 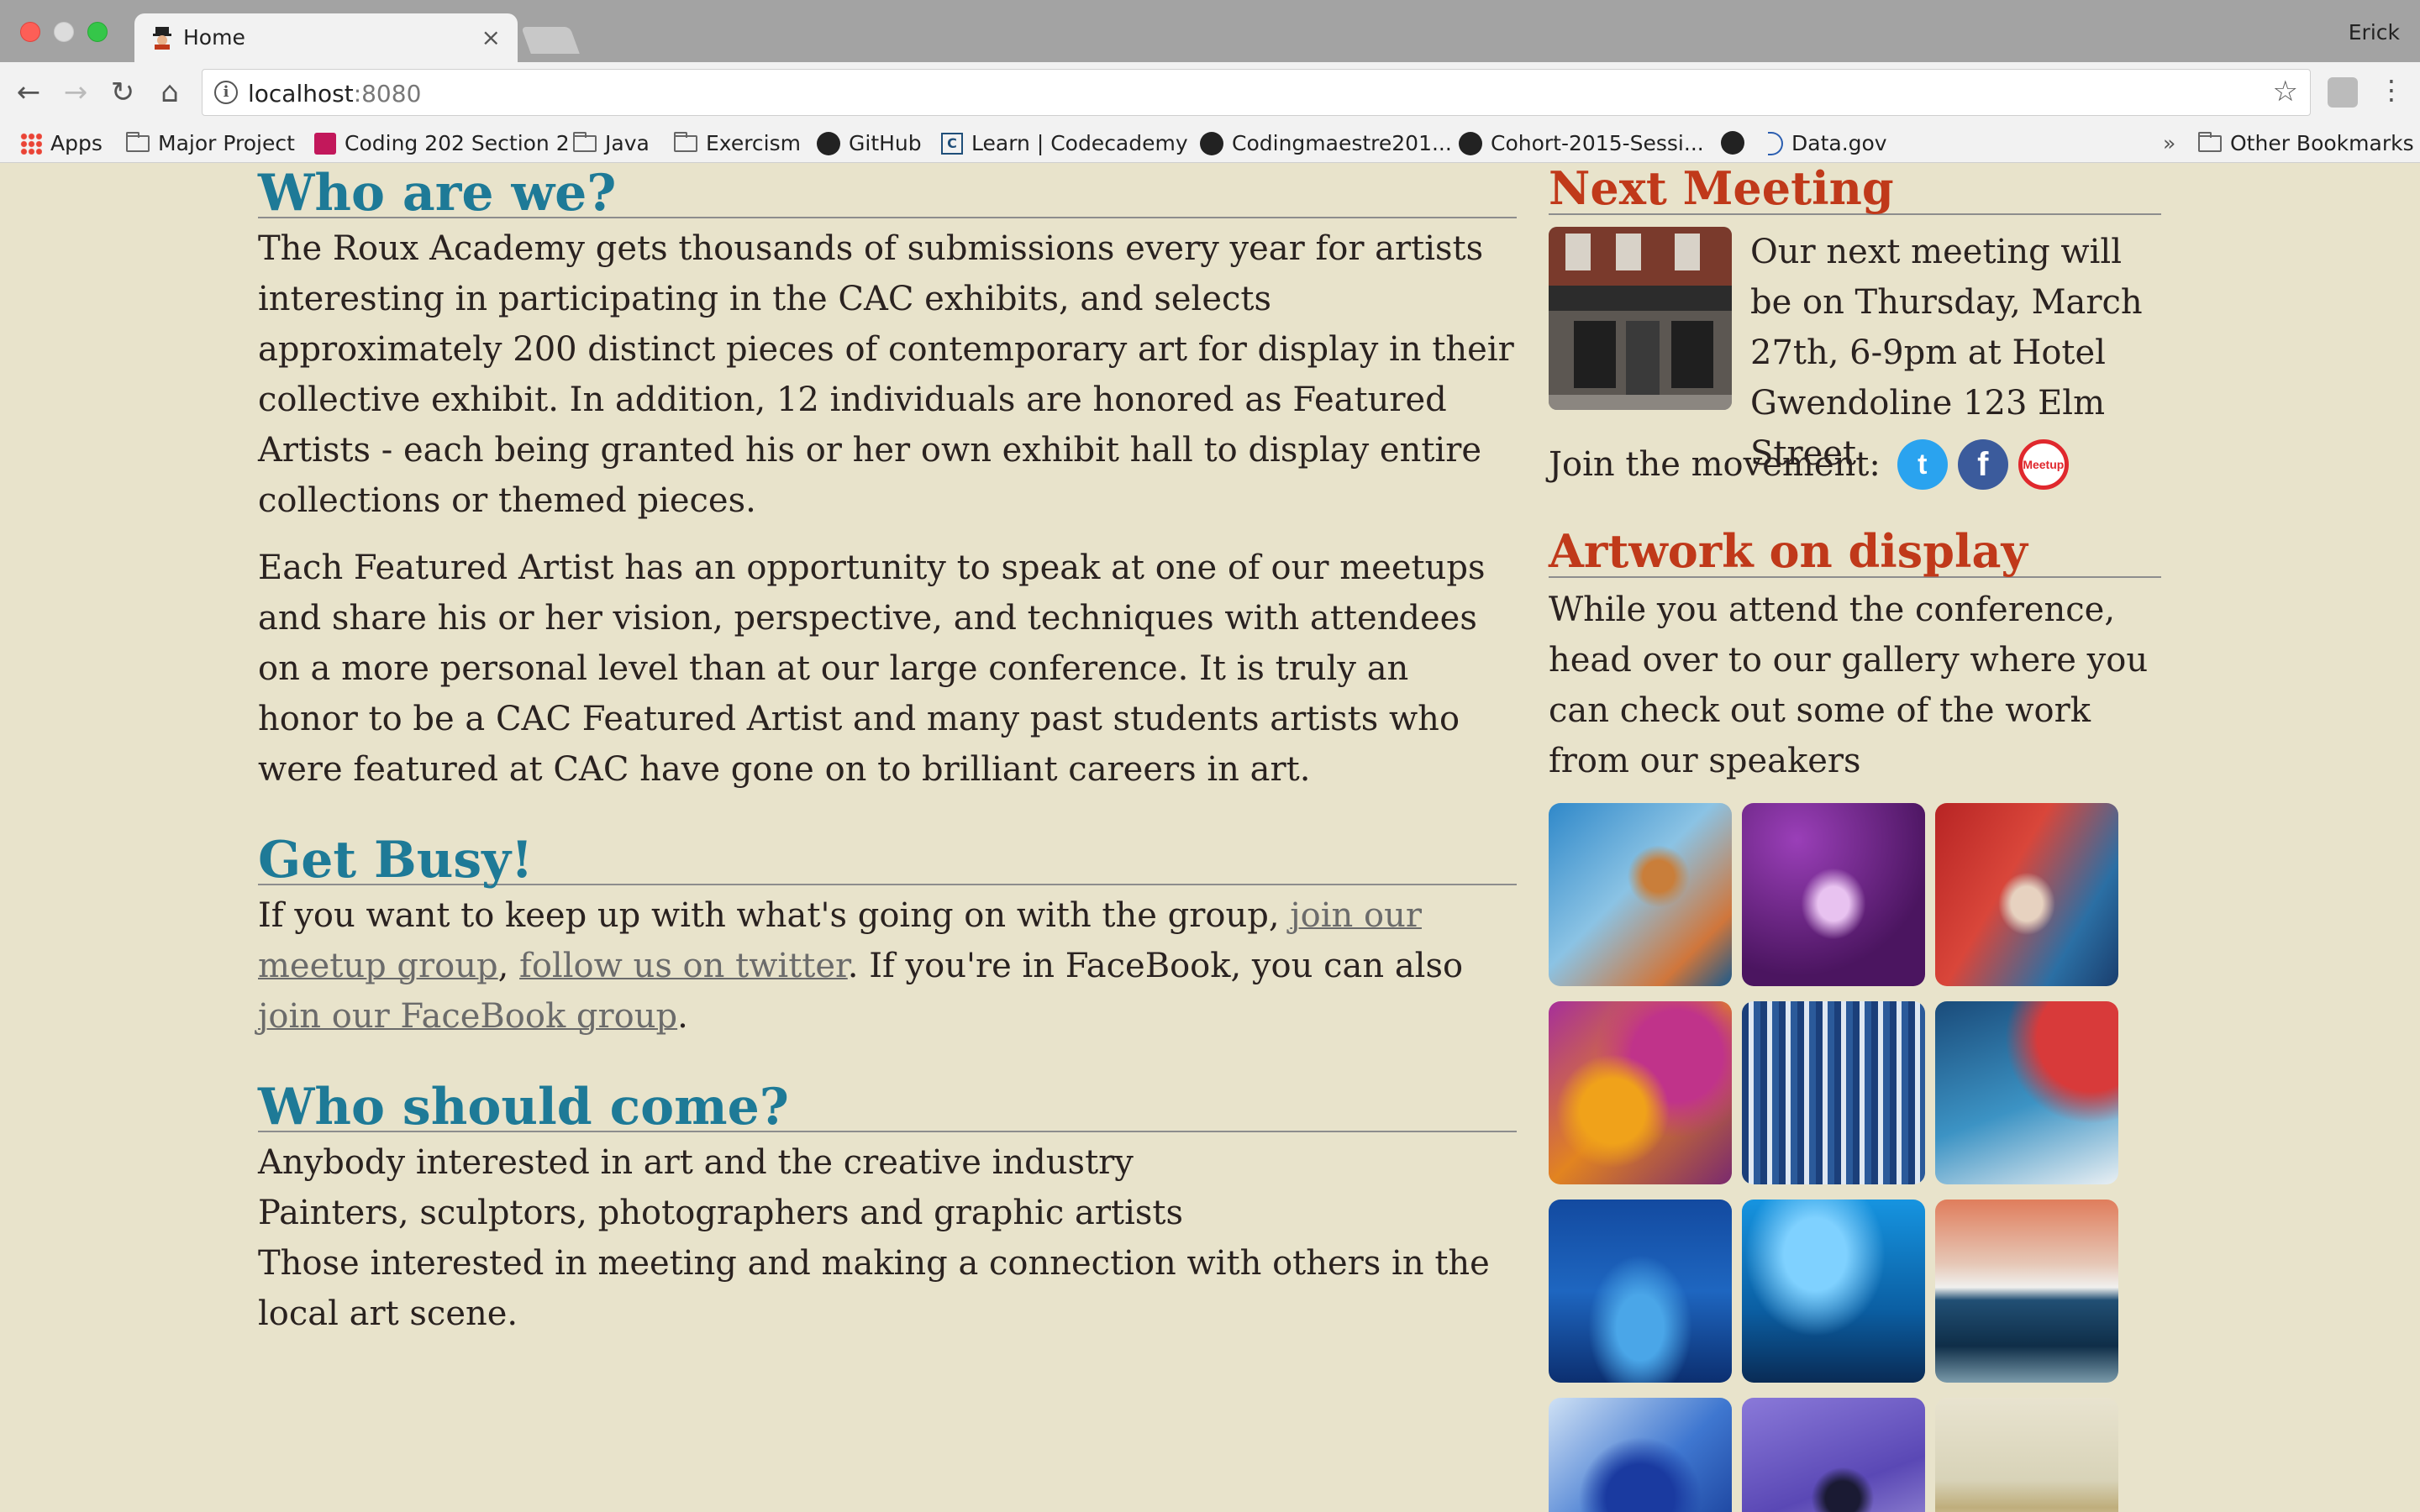 What do you see at coordinates (457, 143) in the screenshot?
I see `bookmark-label: Coding 202 Section 2` at bounding box center [457, 143].